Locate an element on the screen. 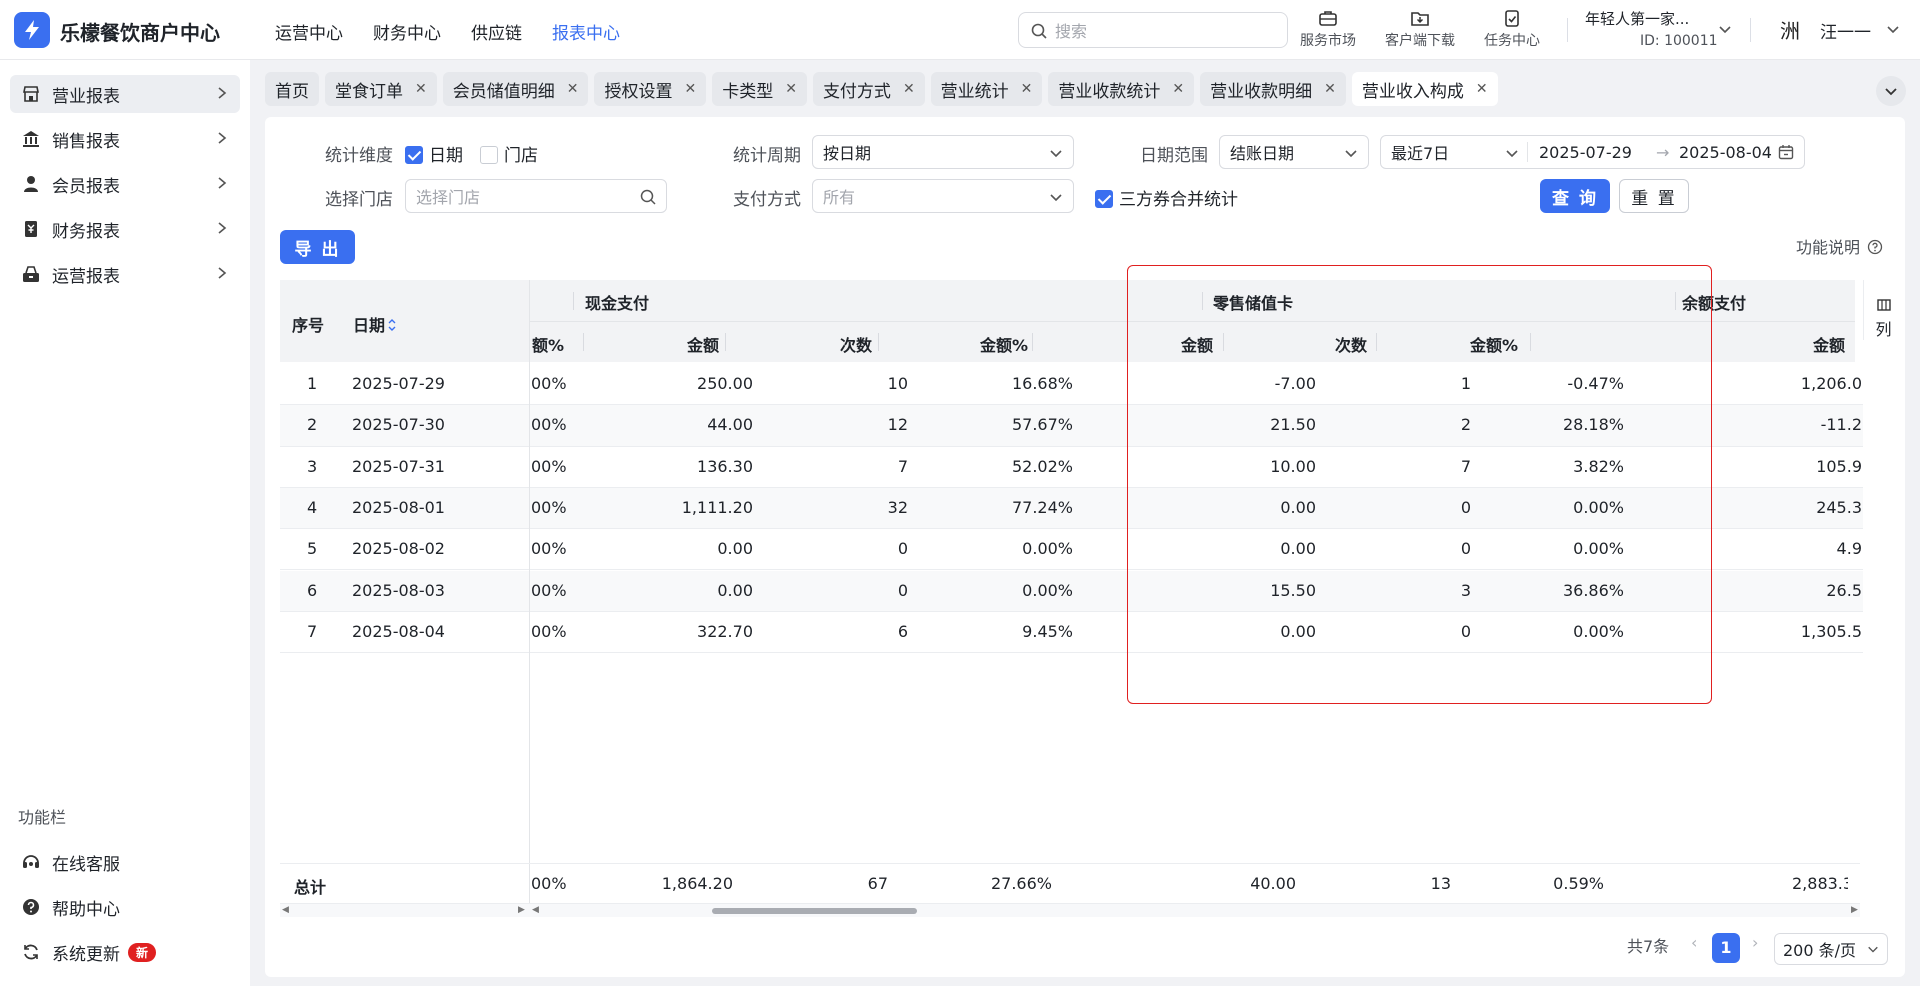 This screenshot has height=986, width=1920. search-input is located at coordinates (1165, 31).